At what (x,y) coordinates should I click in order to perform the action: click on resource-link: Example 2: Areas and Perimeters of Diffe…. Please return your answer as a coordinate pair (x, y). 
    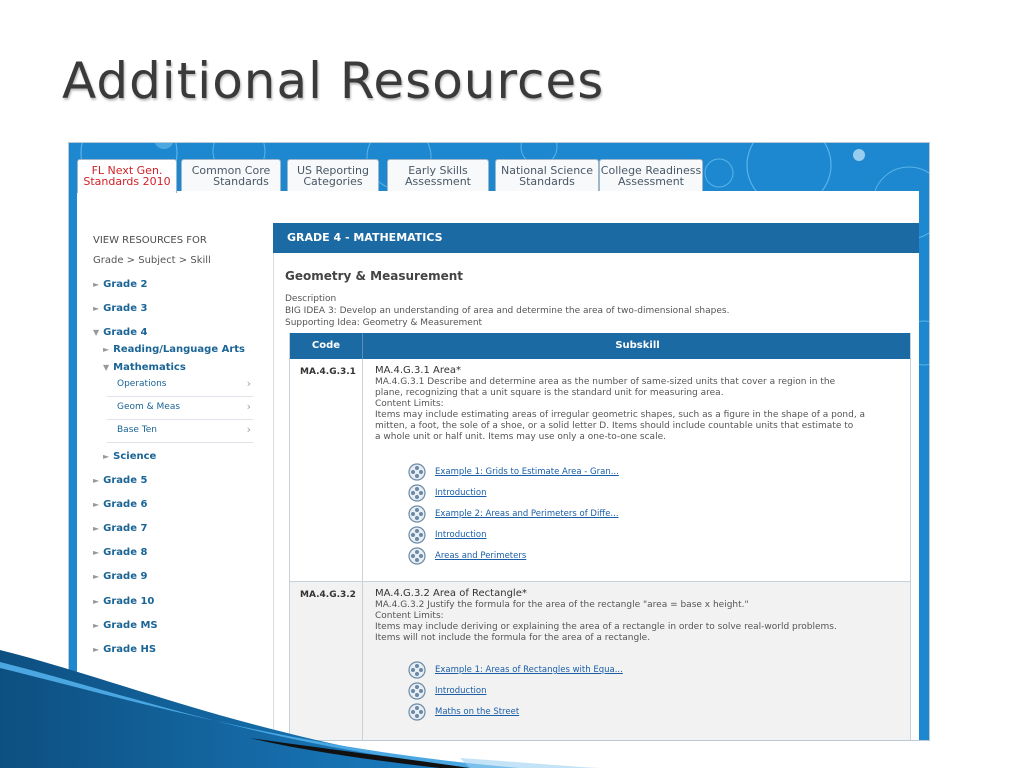
    Looking at the image, I should click on (608, 514).